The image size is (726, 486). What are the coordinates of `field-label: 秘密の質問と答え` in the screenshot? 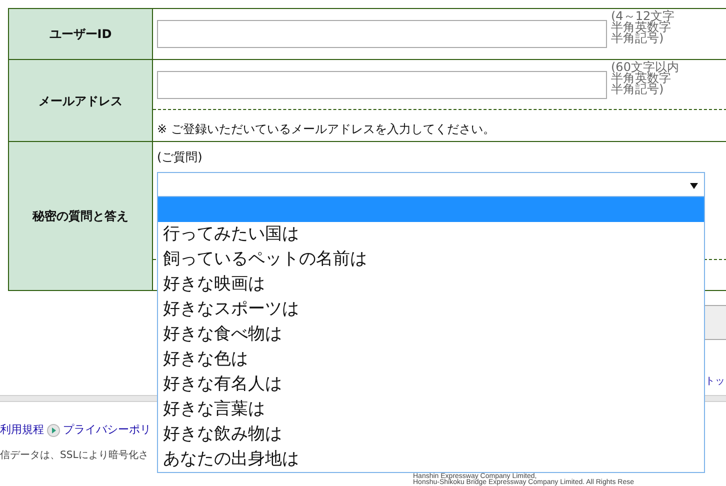 It's located at (80, 216).